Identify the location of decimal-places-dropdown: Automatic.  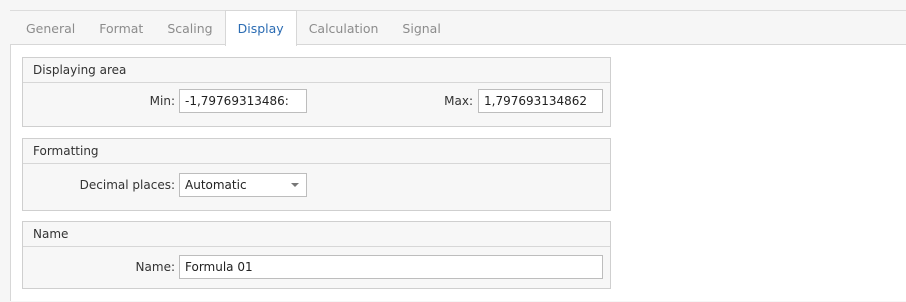
(243, 185).